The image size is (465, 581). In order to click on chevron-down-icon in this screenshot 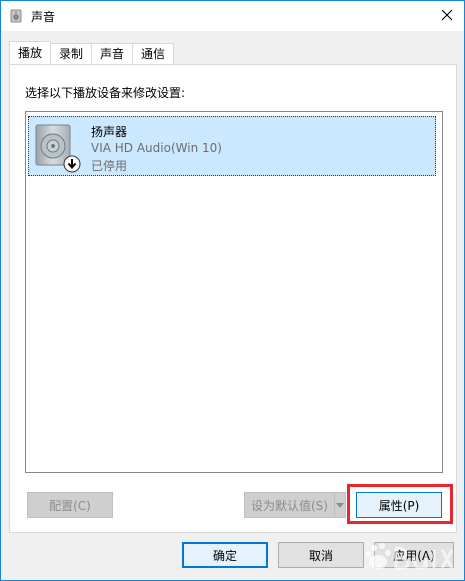, I will do `click(340, 505)`.